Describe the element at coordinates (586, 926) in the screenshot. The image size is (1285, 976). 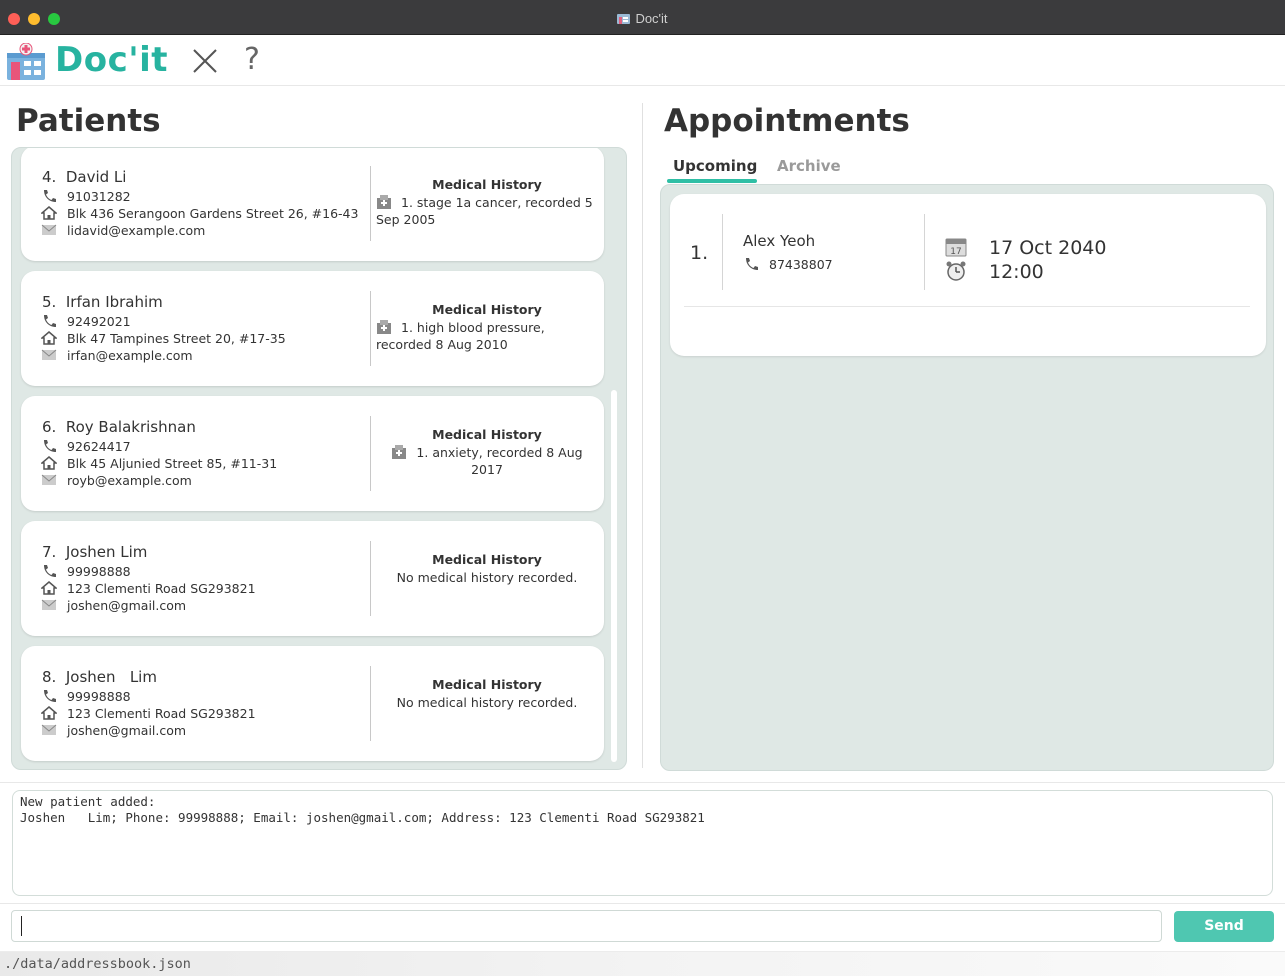
I see `command-input` at that location.